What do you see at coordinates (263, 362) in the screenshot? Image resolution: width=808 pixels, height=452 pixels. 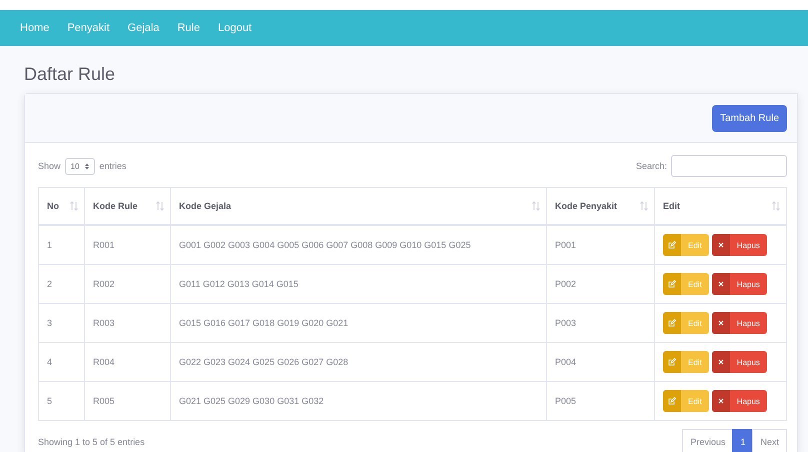 I see `table-cell: G022 G023 G024 G025 G026 G027 G028` at bounding box center [263, 362].